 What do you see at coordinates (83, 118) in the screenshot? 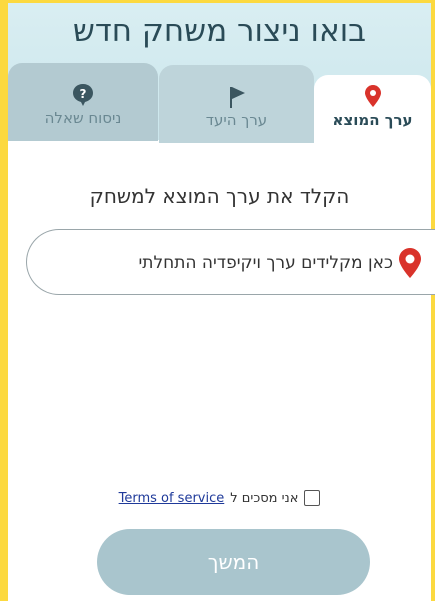
I see `tab-question-label: ניסוח שאלה` at bounding box center [83, 118].